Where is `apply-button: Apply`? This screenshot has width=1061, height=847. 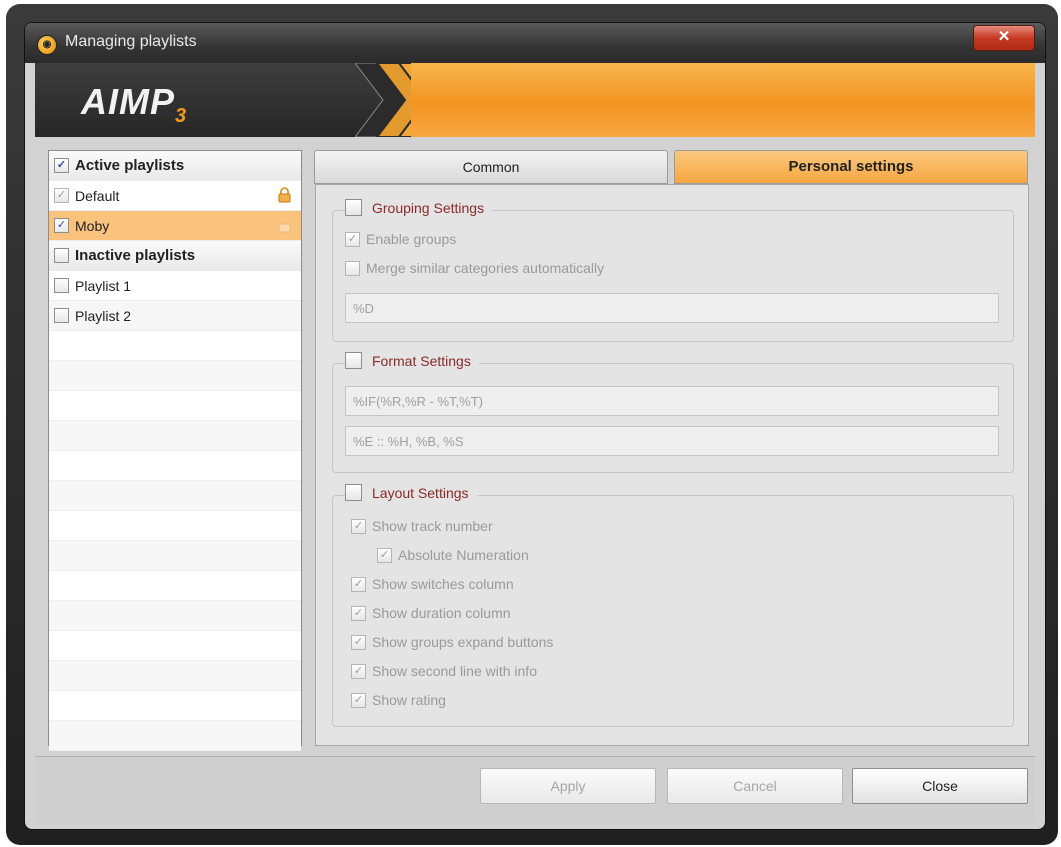
apply-button: Apply is located at coordinates (568, 786).